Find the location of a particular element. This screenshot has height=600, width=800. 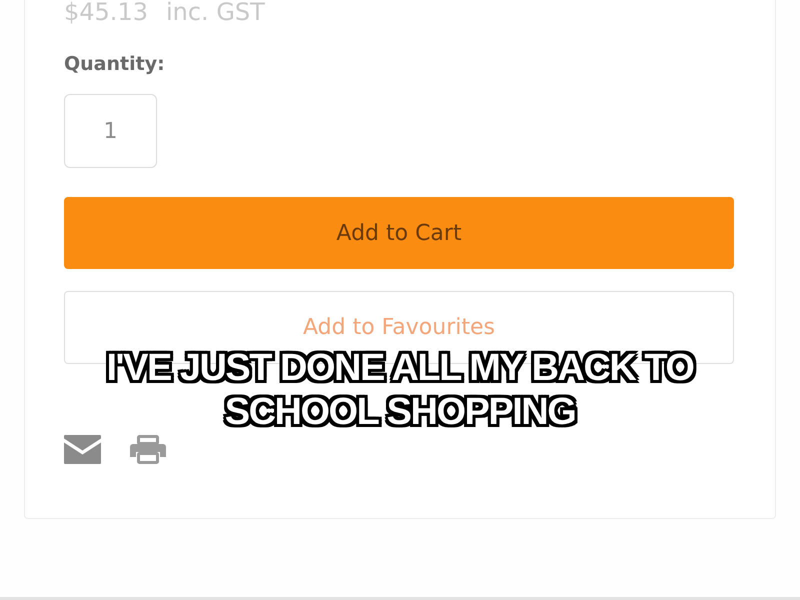

quantity-field: 1 is located at coordinates (110, 131).